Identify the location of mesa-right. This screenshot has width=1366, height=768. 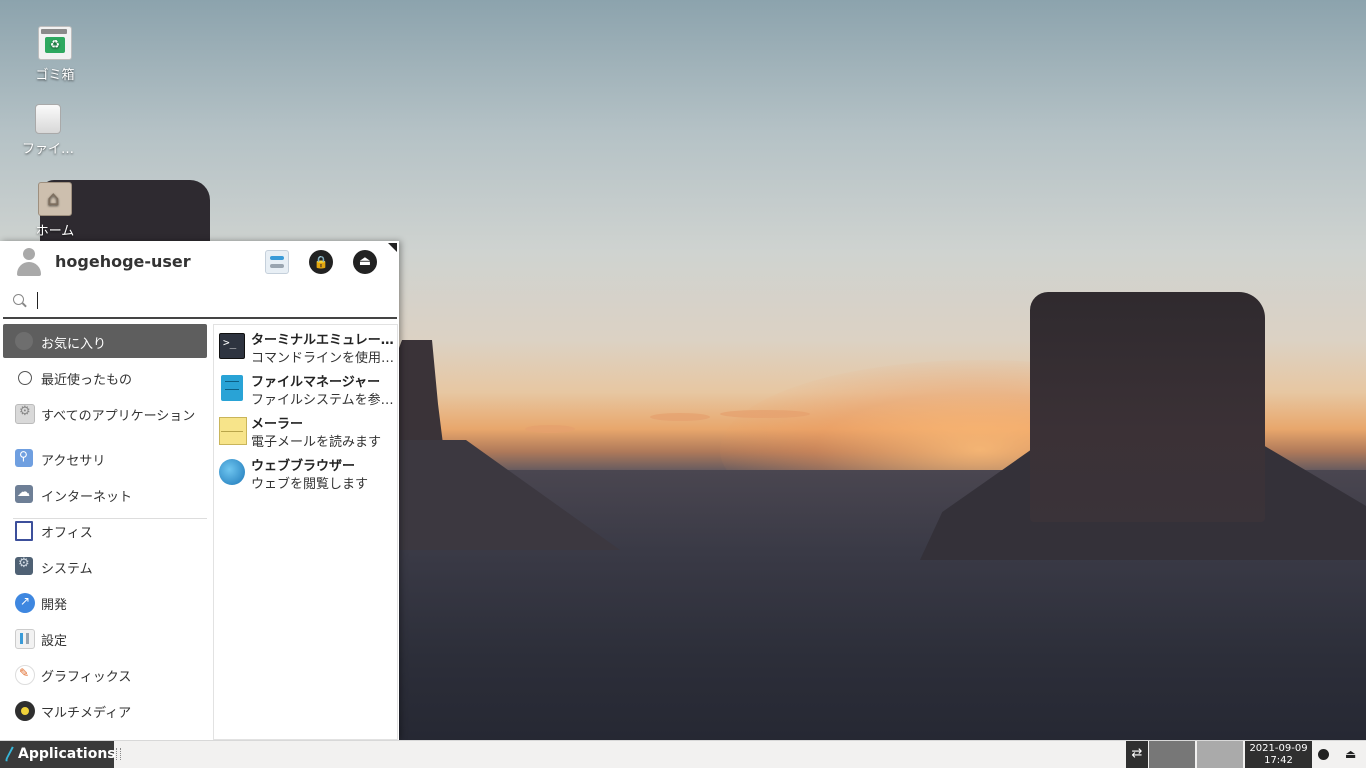
(1147, 407).